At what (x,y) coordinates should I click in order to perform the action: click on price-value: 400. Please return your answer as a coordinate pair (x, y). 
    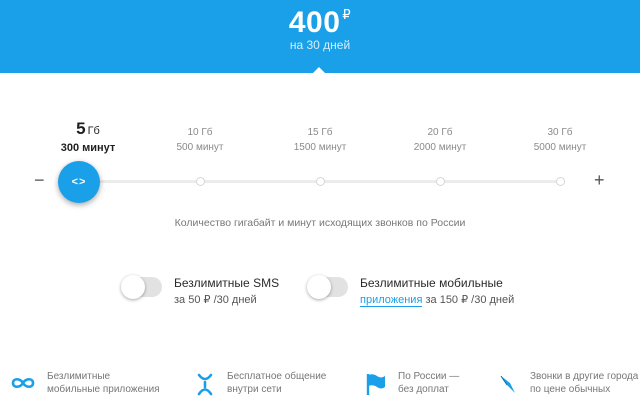
    Looking at the image, I should click on (314, 22).